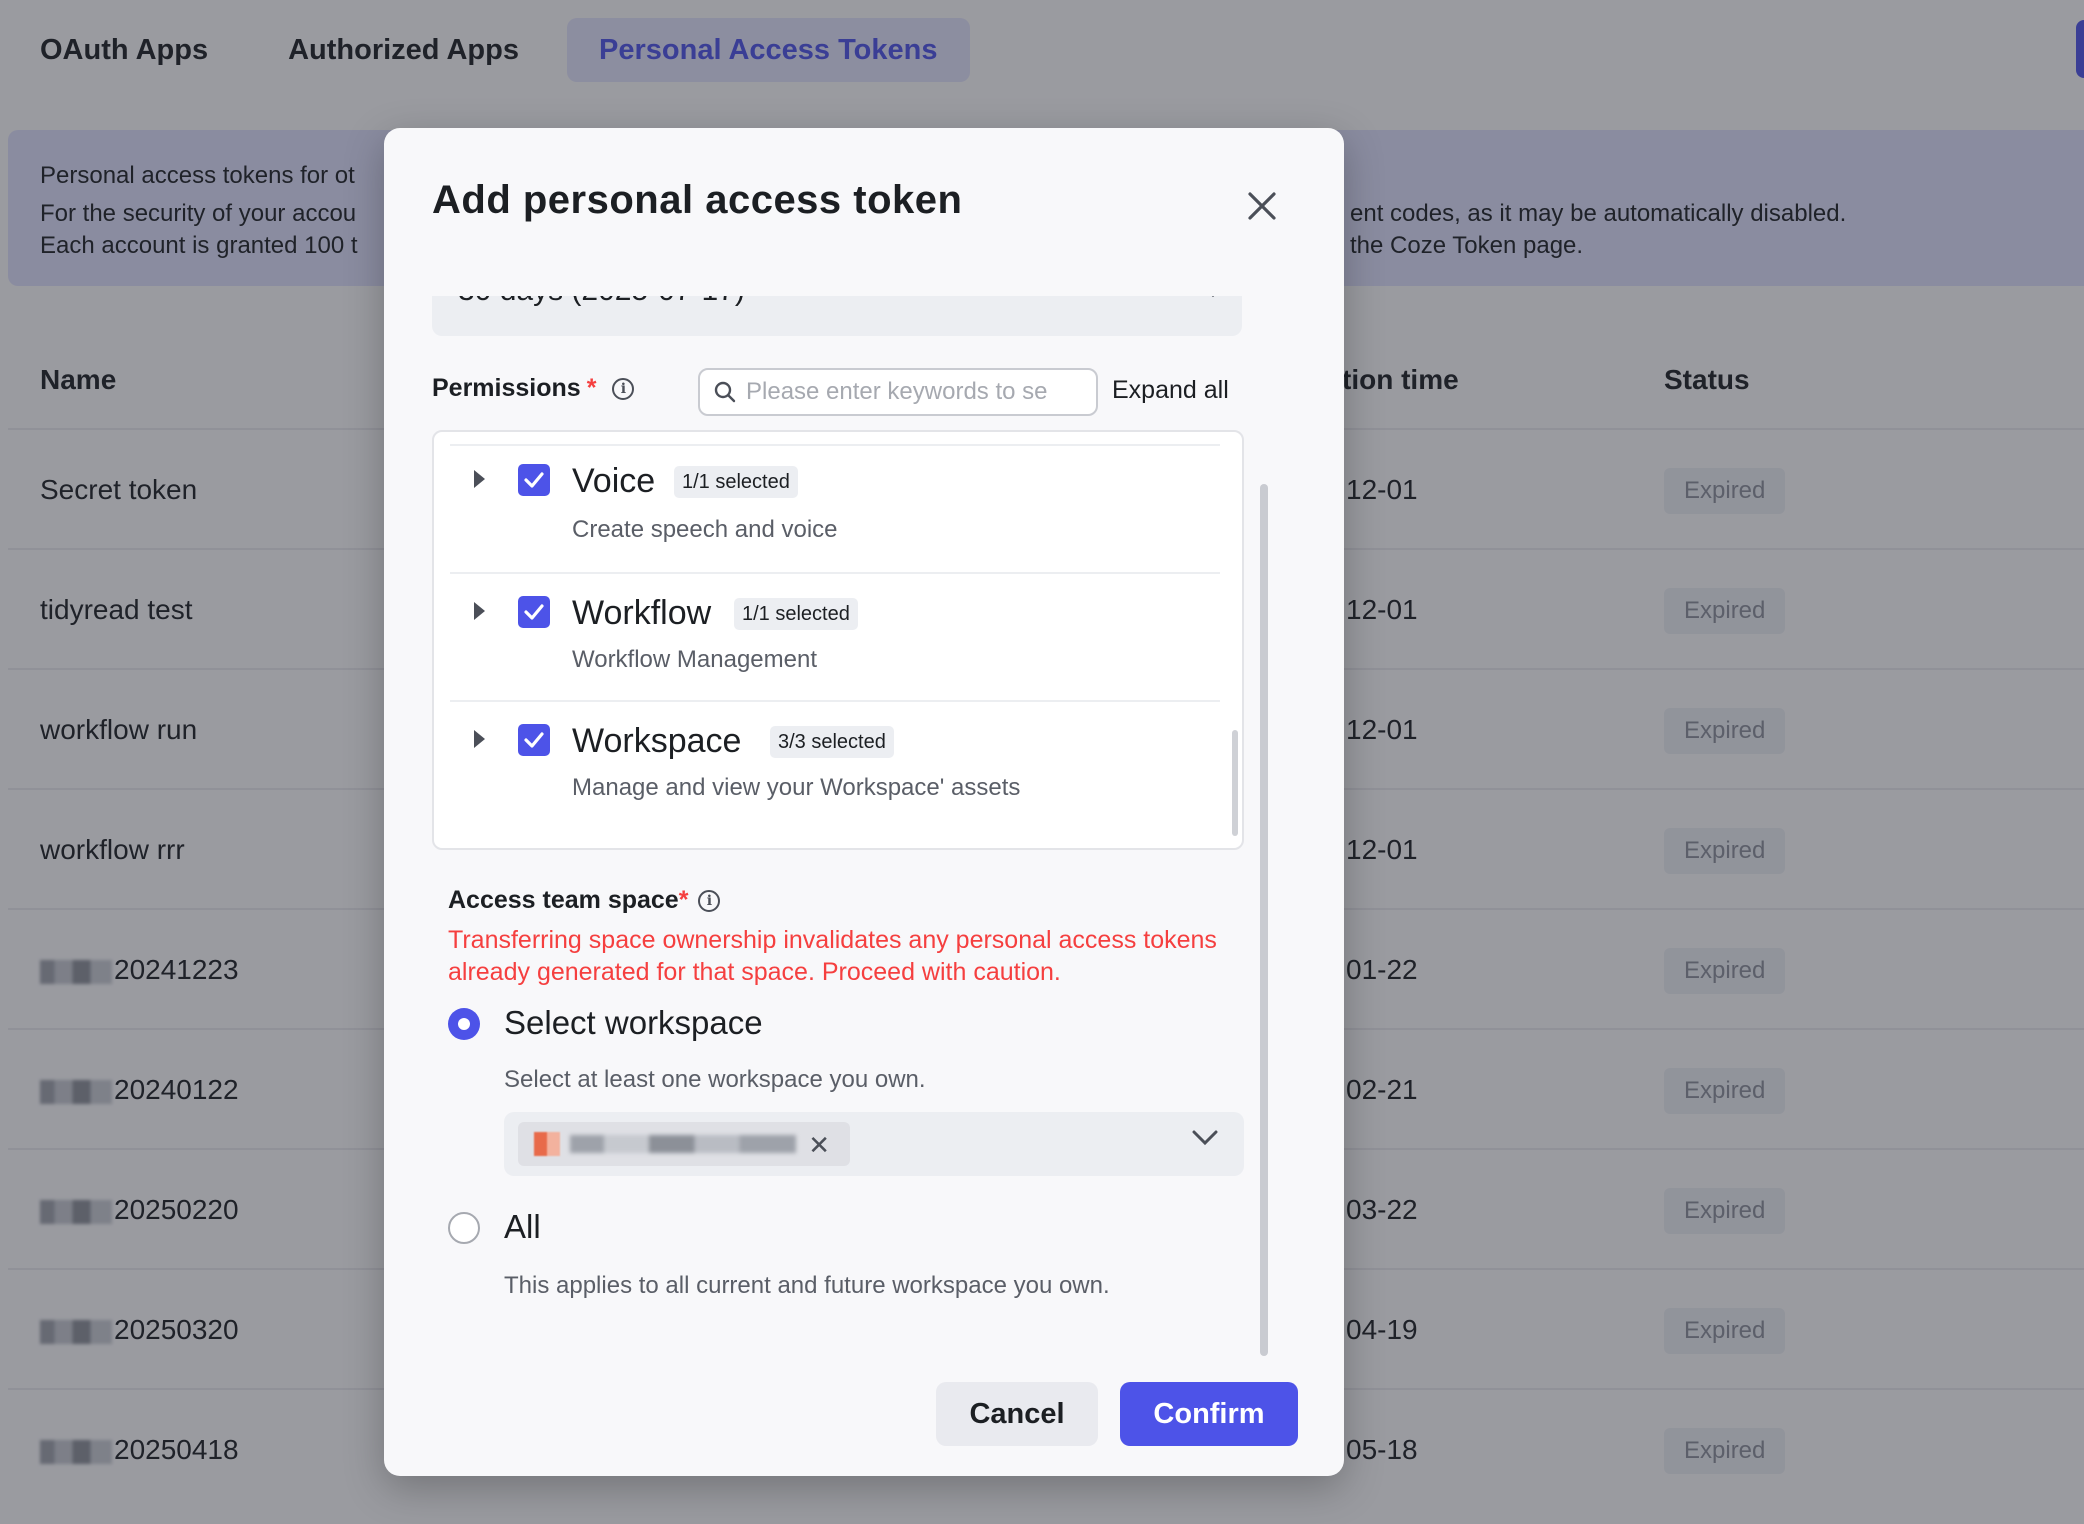 The width and height of the screenshot is (2084, 1524). I want to click on redacted-text, so click(683, 1144).